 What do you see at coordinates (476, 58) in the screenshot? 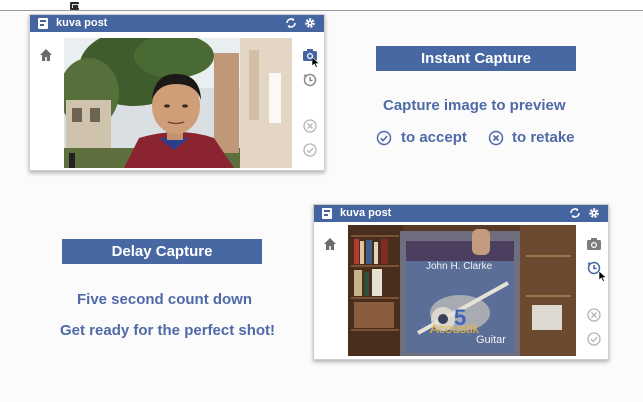
I see `instant-capture-heading: Instant Capture` at bounding box center [476, 58].